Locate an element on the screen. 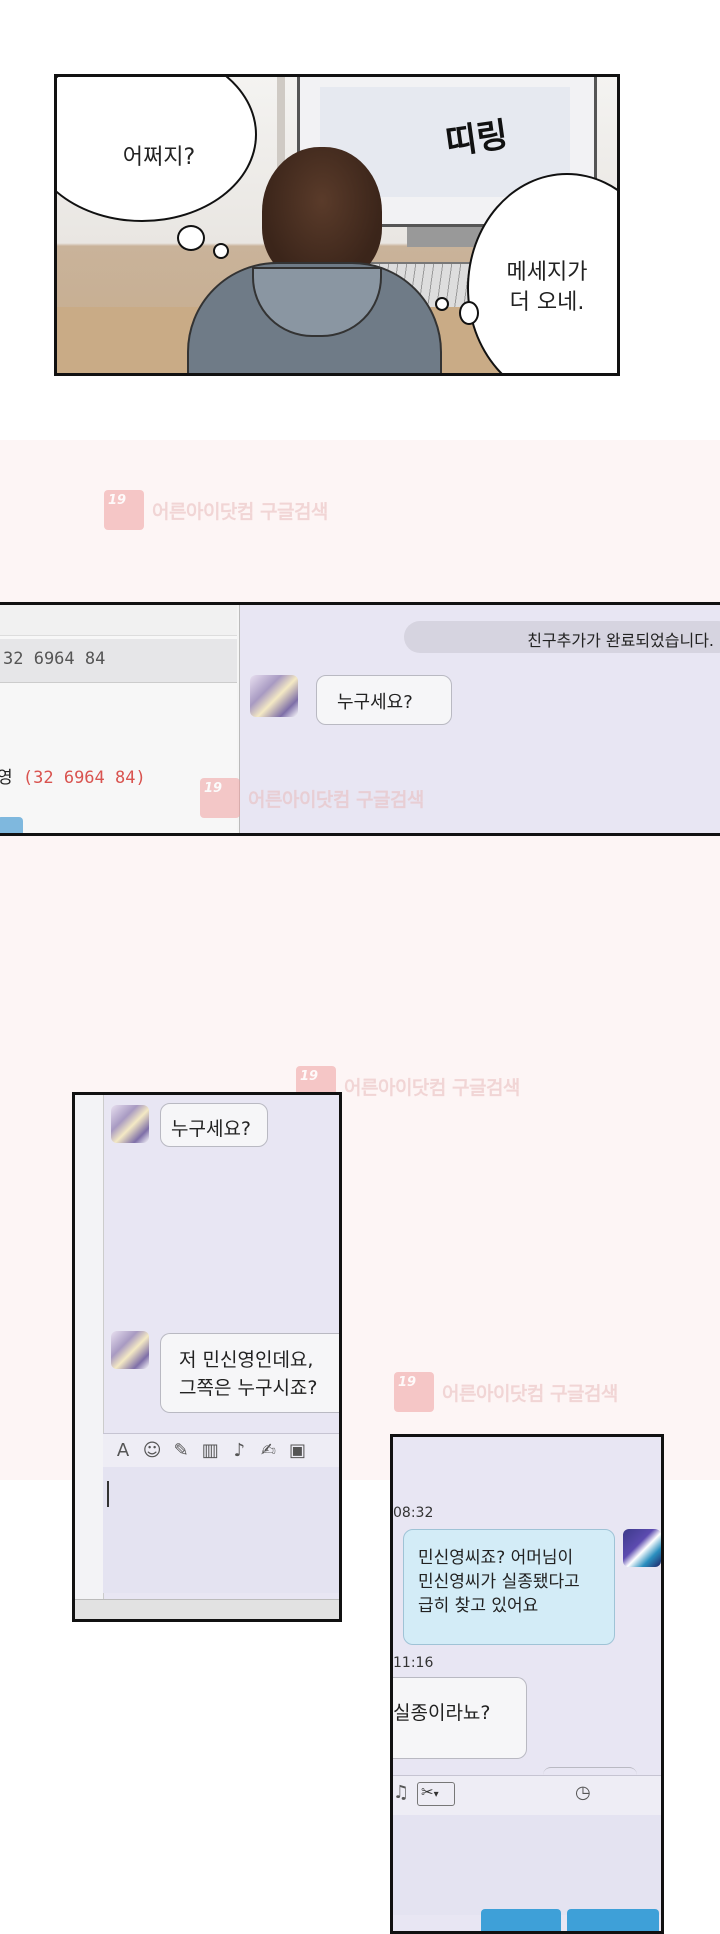  contact-name-row: 영 (32 6964 84) is located at coordinates (73, 775).